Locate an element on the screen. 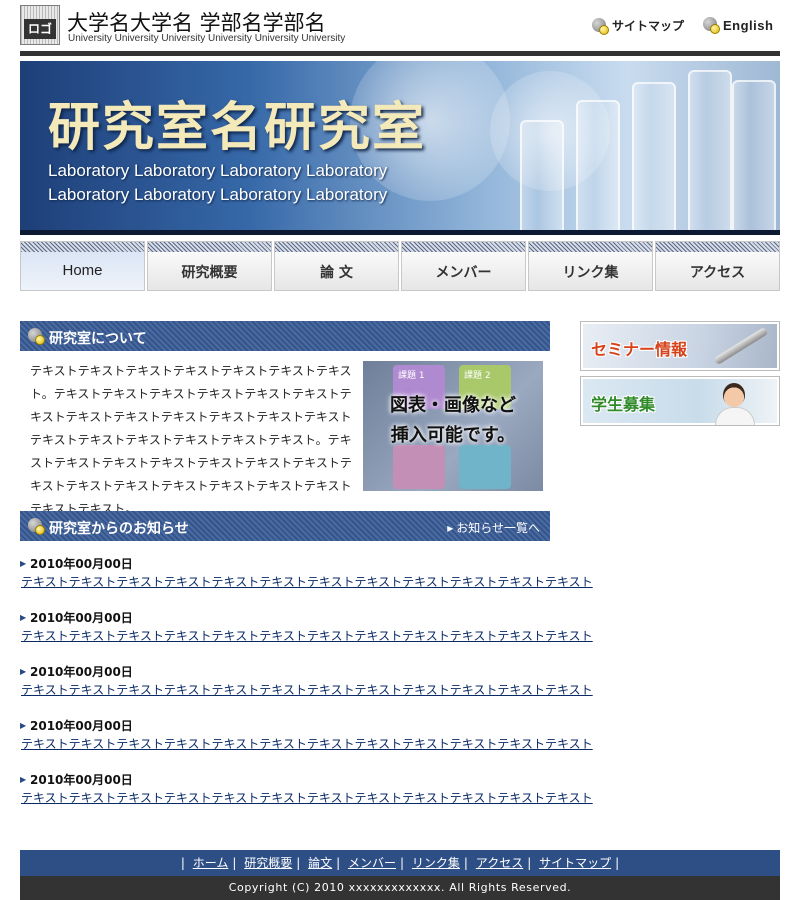 The height and width of the screenshot is (900, 800). pen-icon is located at coordinates (741, 346).